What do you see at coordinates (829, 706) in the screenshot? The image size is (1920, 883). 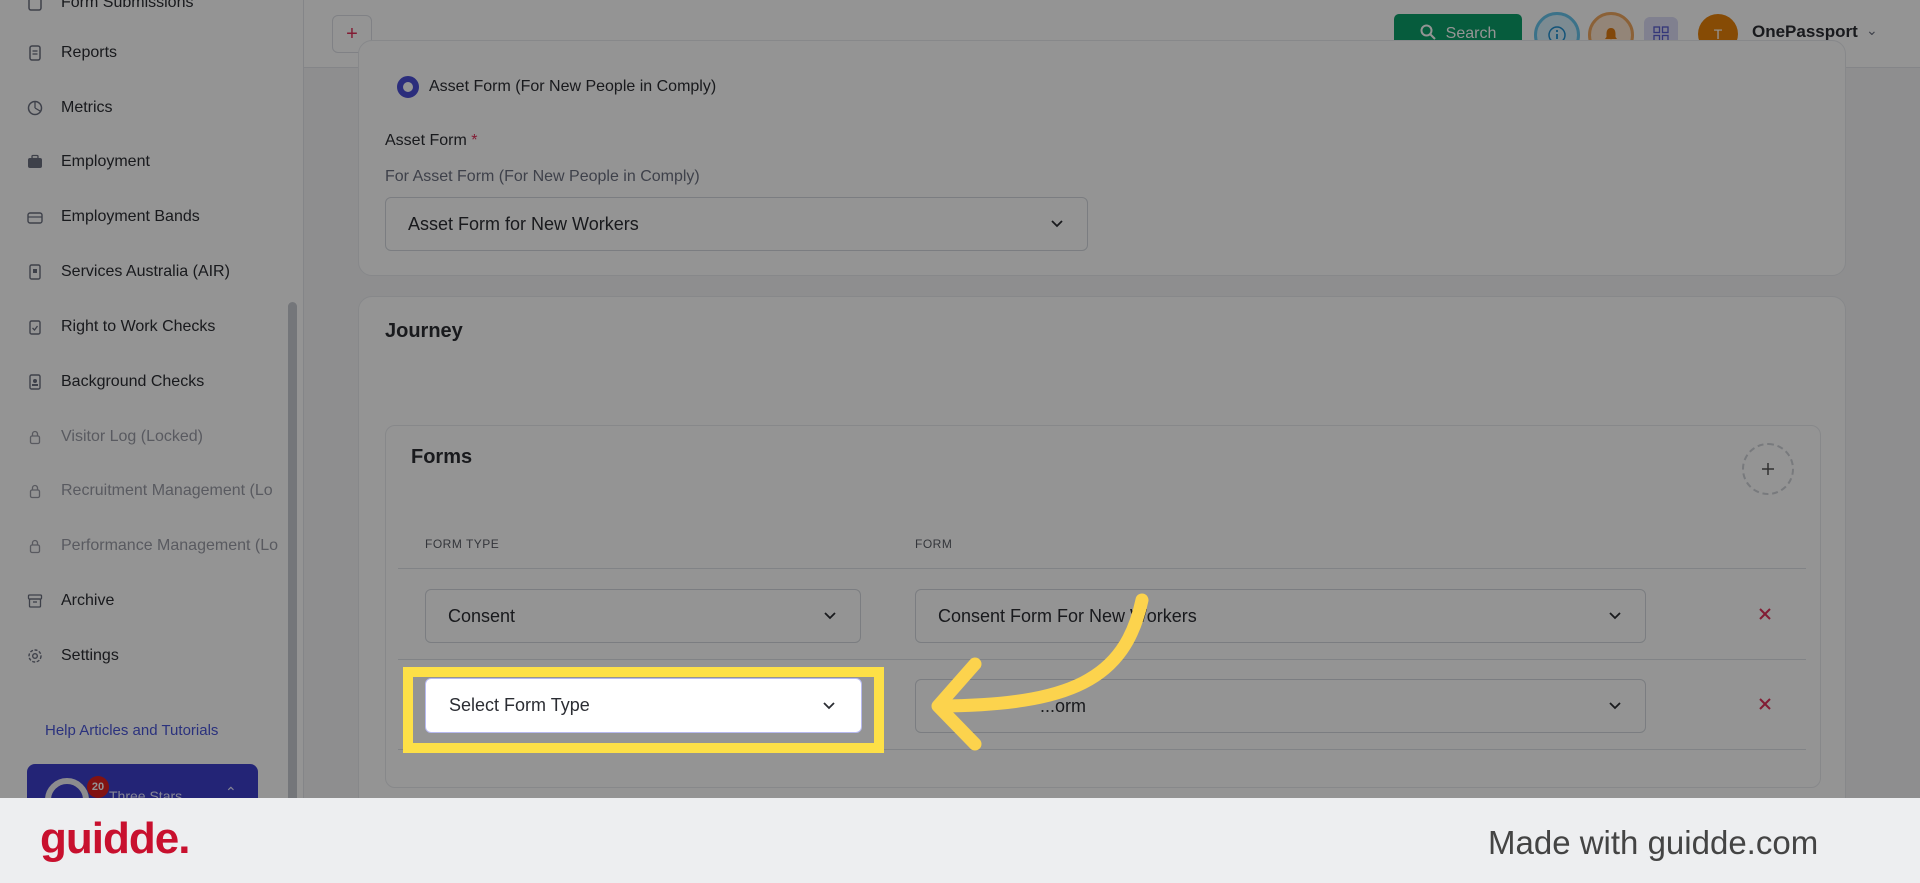 I see `chevron-down-icon` at bounding box center [829, 706].